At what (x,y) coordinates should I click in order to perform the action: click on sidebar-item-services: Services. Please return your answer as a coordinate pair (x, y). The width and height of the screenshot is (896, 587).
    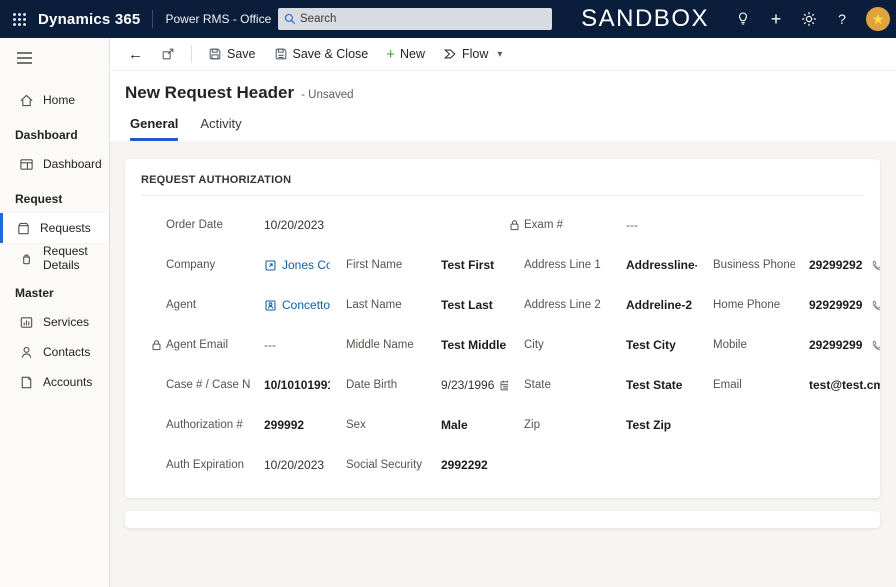
    Looking at the image, I should click on (54, 322).